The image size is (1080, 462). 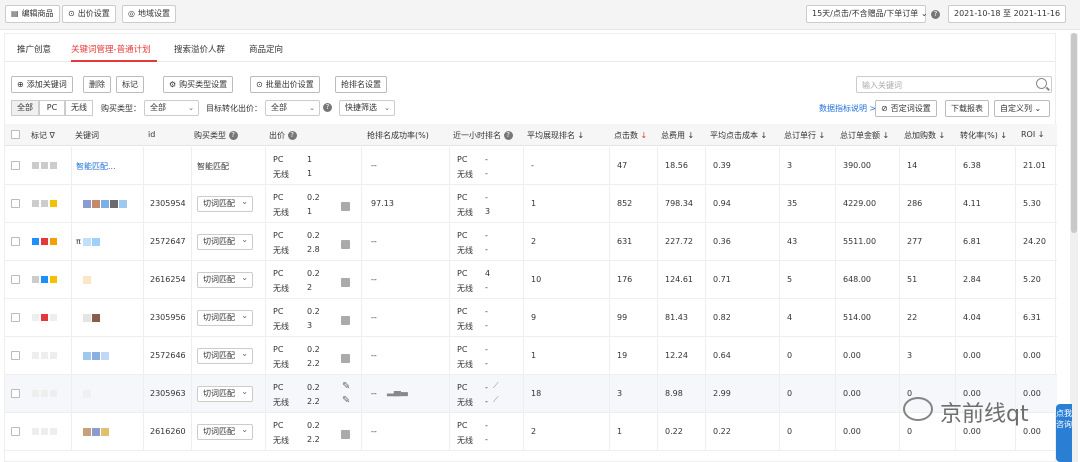 I want to click on wireless-bid-value: 2, so click(x=309, y=287).